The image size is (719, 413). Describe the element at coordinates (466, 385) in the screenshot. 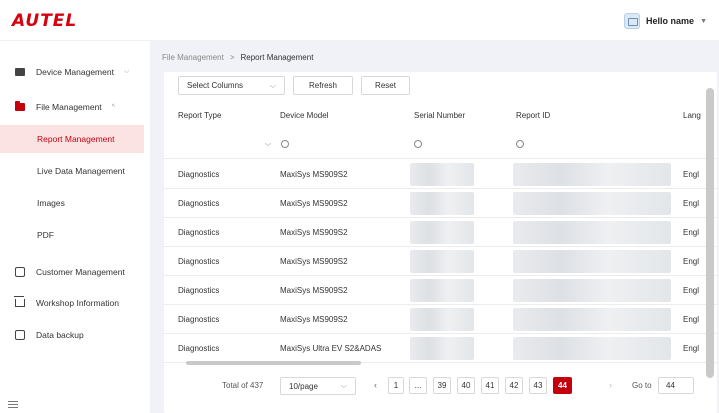

I see `page-button: 40` at that location.